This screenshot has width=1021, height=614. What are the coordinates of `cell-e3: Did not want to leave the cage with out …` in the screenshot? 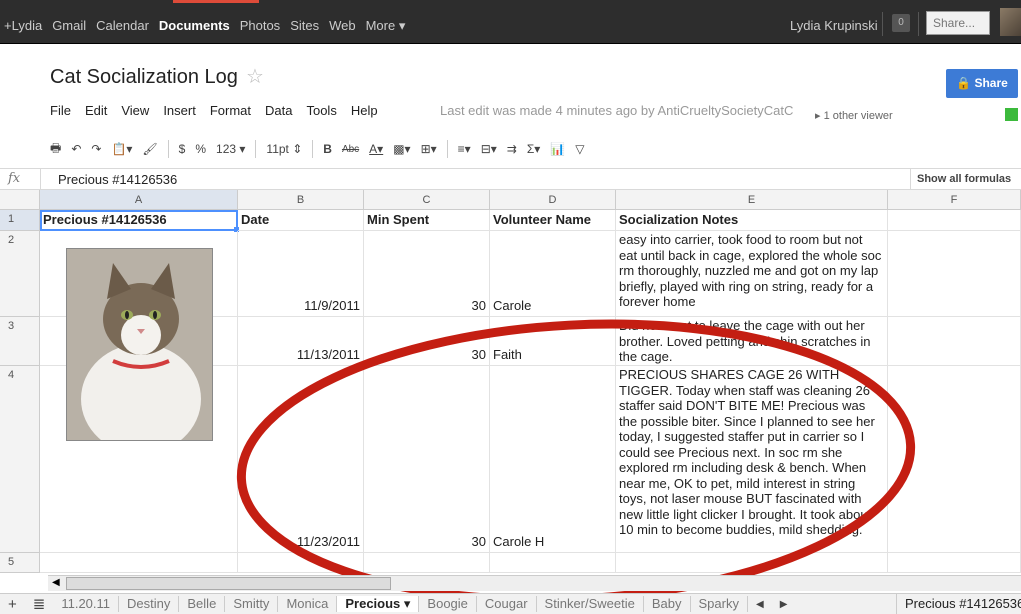 It's located at (752, 341).